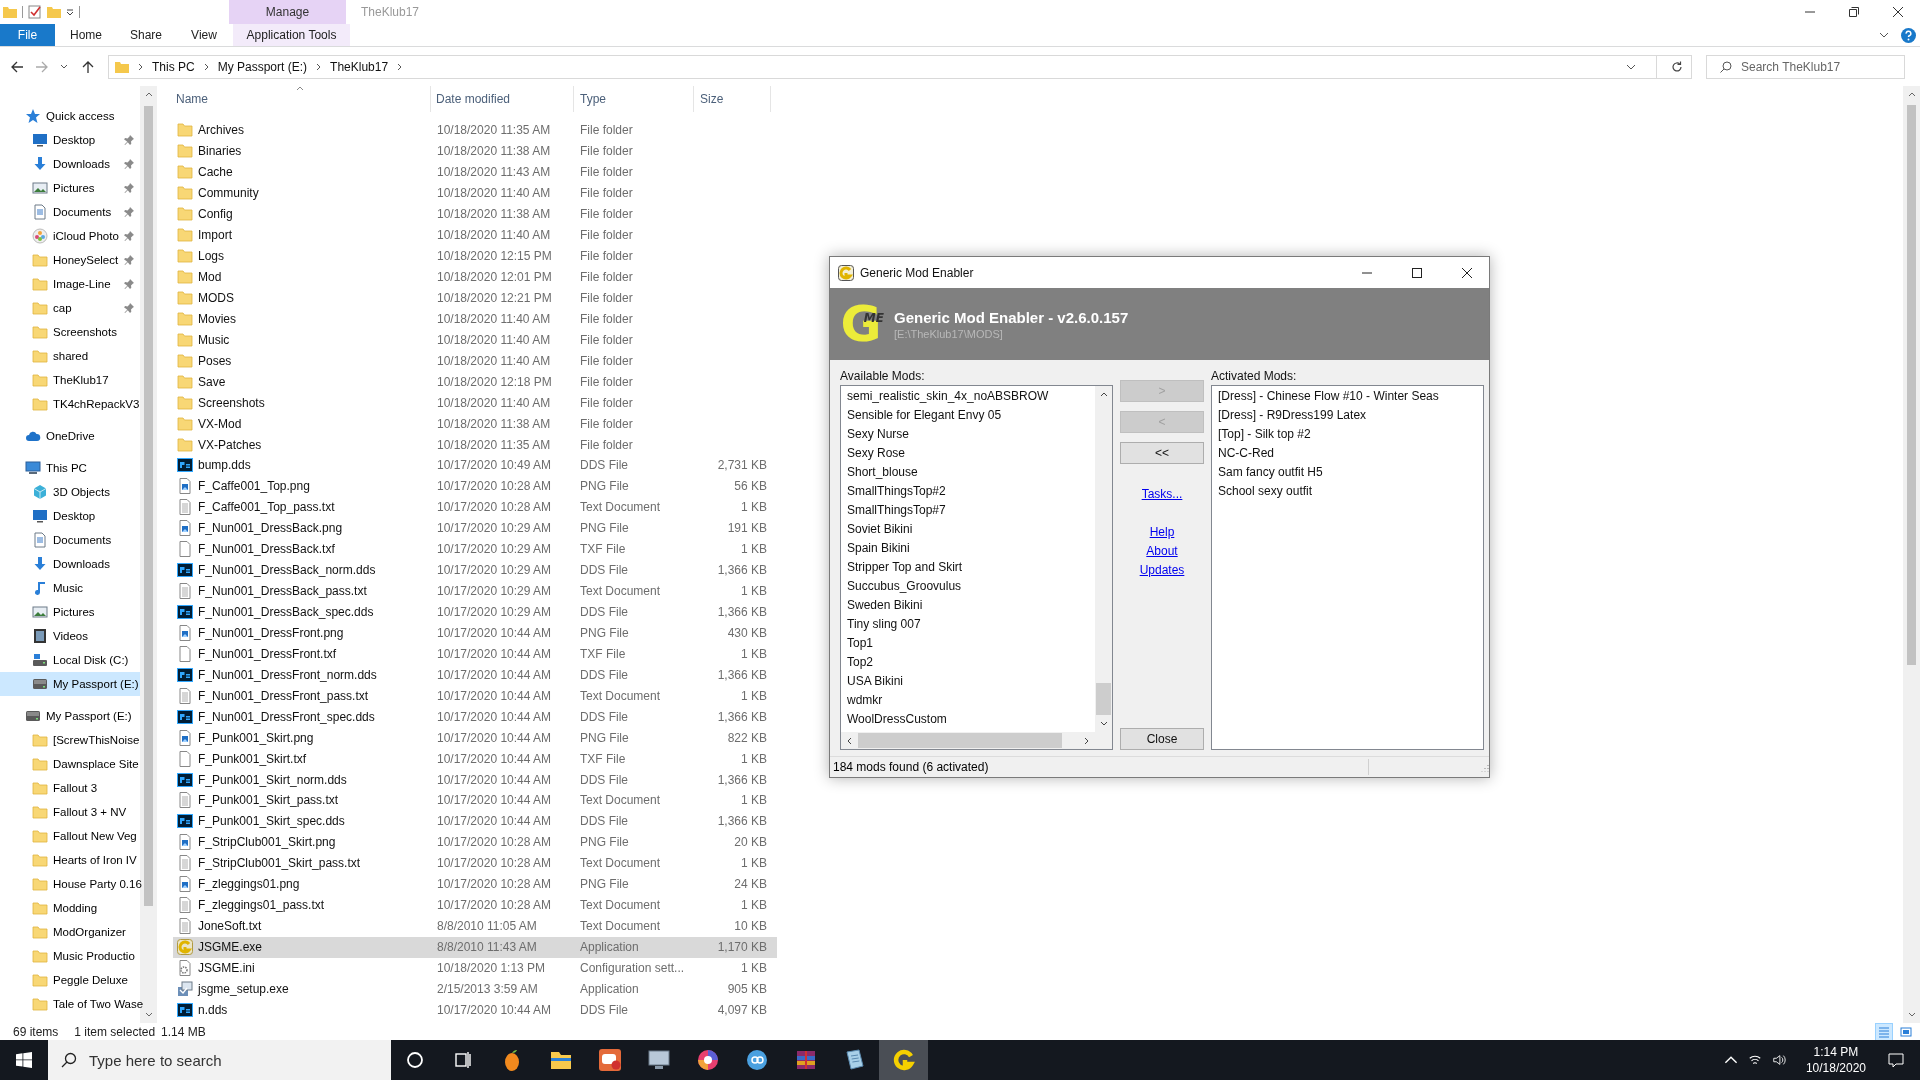 Image resolution: width=1920 pixels, height=1080 pixels. I want to click on link: Help, so click(1162, 532).